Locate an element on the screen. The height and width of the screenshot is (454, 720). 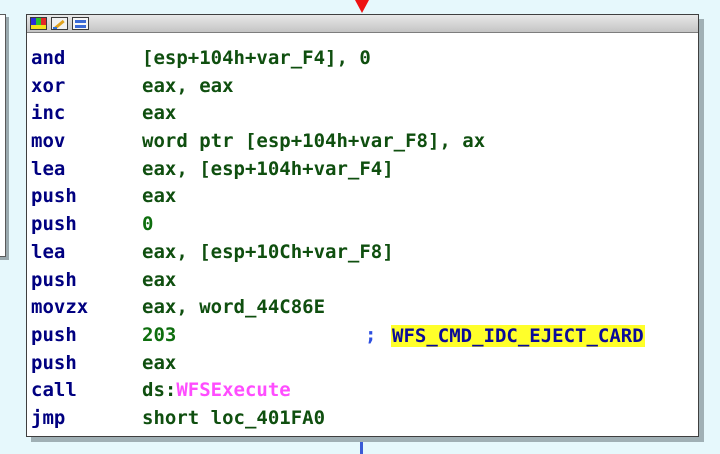
operand: [esp+104h+var_F4], 0 is located at coordinates (256, 58).